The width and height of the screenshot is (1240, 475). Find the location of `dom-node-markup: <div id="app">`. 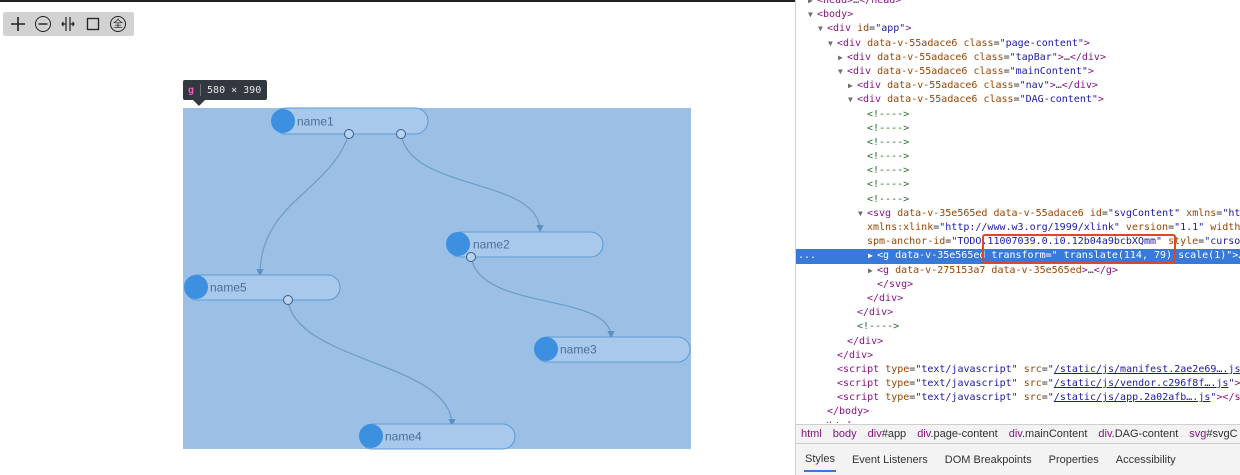

dom-node-markup: <div id="app"> is located at coordinates (869, 29).